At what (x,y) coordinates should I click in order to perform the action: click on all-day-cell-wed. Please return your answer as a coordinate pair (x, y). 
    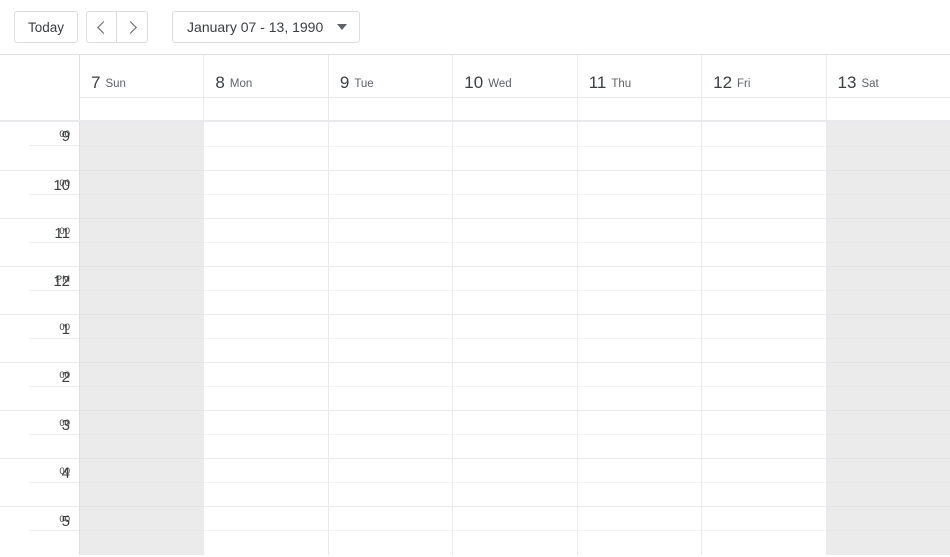
    Looking at the image, I should click on (515, 108).